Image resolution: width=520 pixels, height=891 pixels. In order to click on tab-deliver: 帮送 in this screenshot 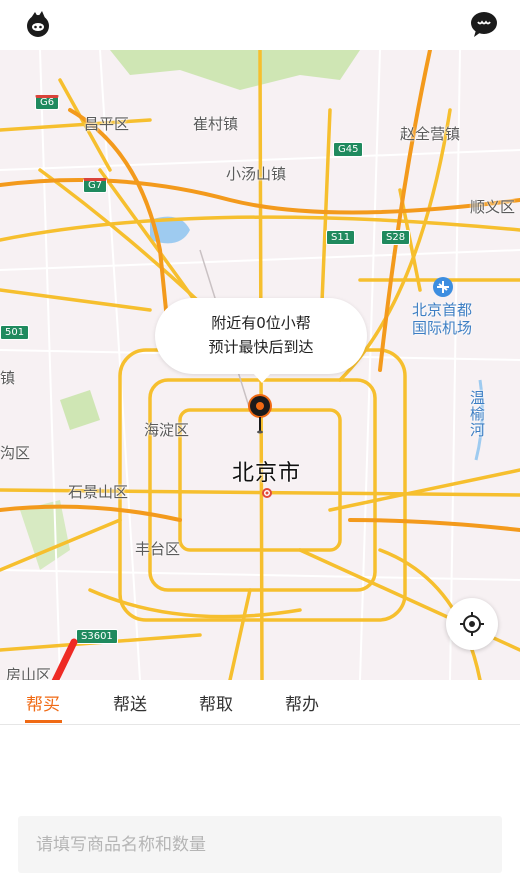, I will do `click(130, 702)`.